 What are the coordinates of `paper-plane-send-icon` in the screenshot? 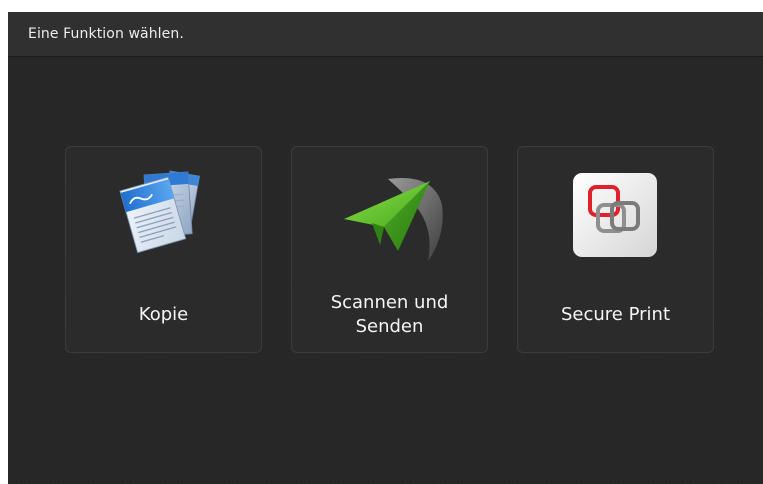 It's located at (390, 215).